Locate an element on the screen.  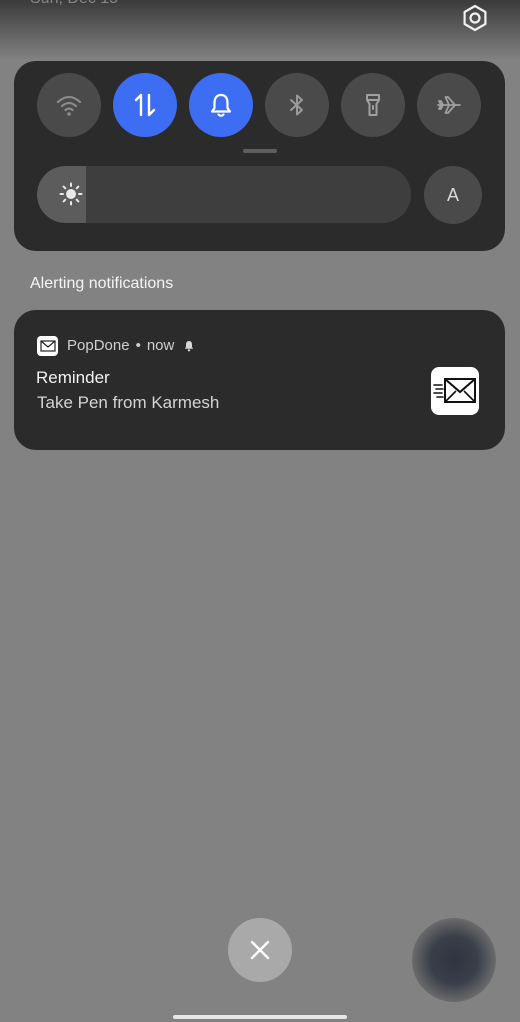
wifi-icon is located at coordinates (69, 105).